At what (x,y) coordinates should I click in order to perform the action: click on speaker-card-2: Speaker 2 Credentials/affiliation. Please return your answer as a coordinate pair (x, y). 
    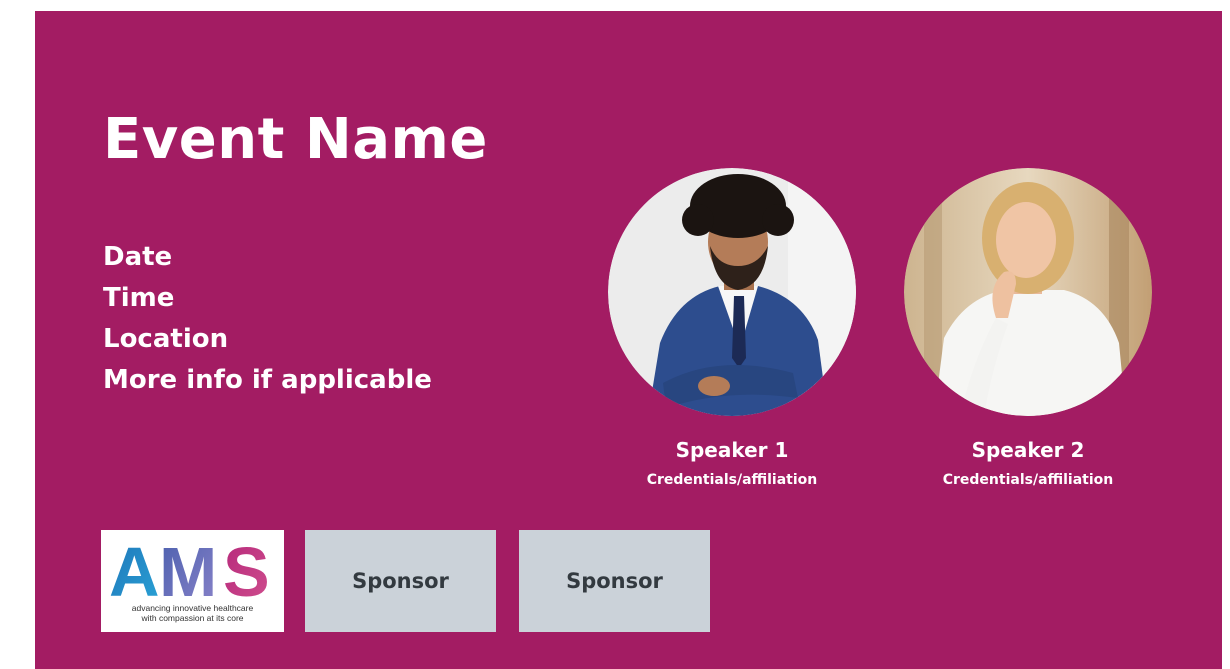
    Looking at the image, I should click on (1028, 328).